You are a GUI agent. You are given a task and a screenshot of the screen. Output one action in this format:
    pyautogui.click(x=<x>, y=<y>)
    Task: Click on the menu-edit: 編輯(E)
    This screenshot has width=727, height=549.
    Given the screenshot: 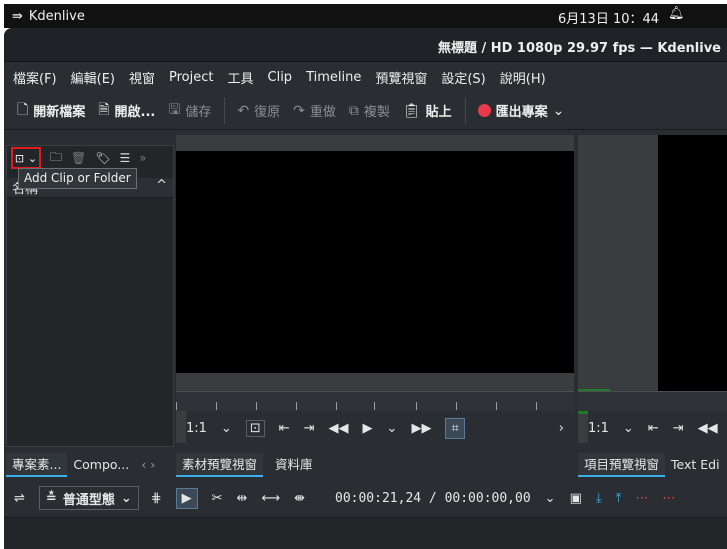 What is the action you would take?
    pyautogui.click(x=97, y=77)
    